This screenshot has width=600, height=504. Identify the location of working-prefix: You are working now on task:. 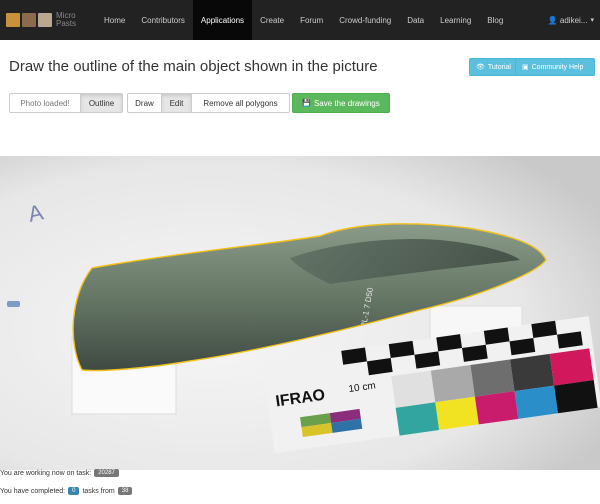
(46, 473).